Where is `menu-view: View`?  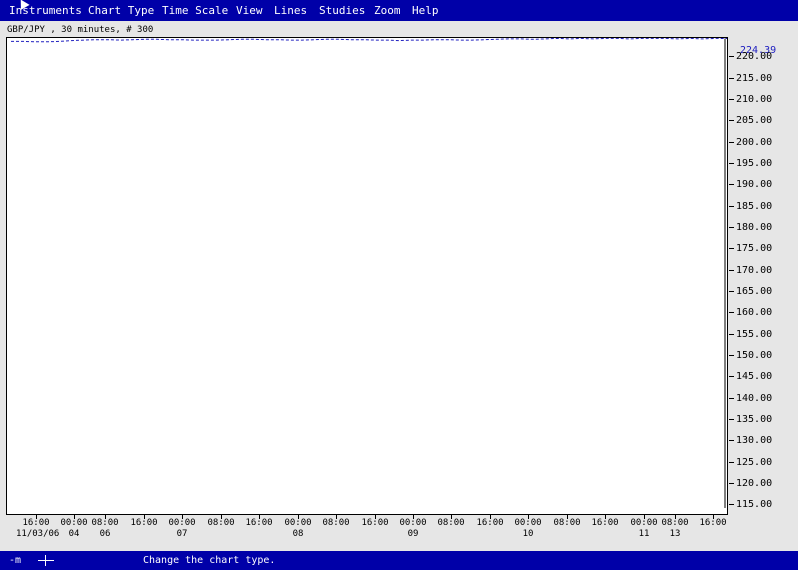 menu-view: View is located at coordinates (249, 10).